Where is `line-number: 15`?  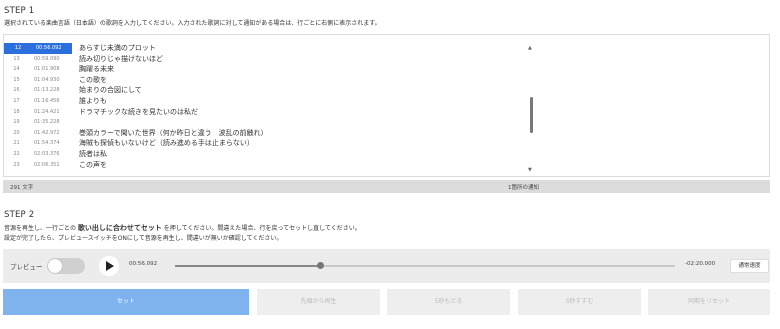 line-number: 15 is located at coordinates (16, 79).